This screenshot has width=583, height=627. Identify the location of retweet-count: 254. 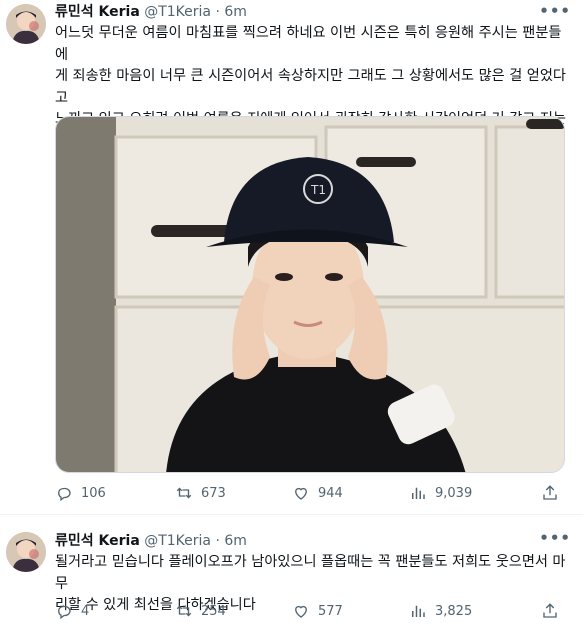
(213, 611).